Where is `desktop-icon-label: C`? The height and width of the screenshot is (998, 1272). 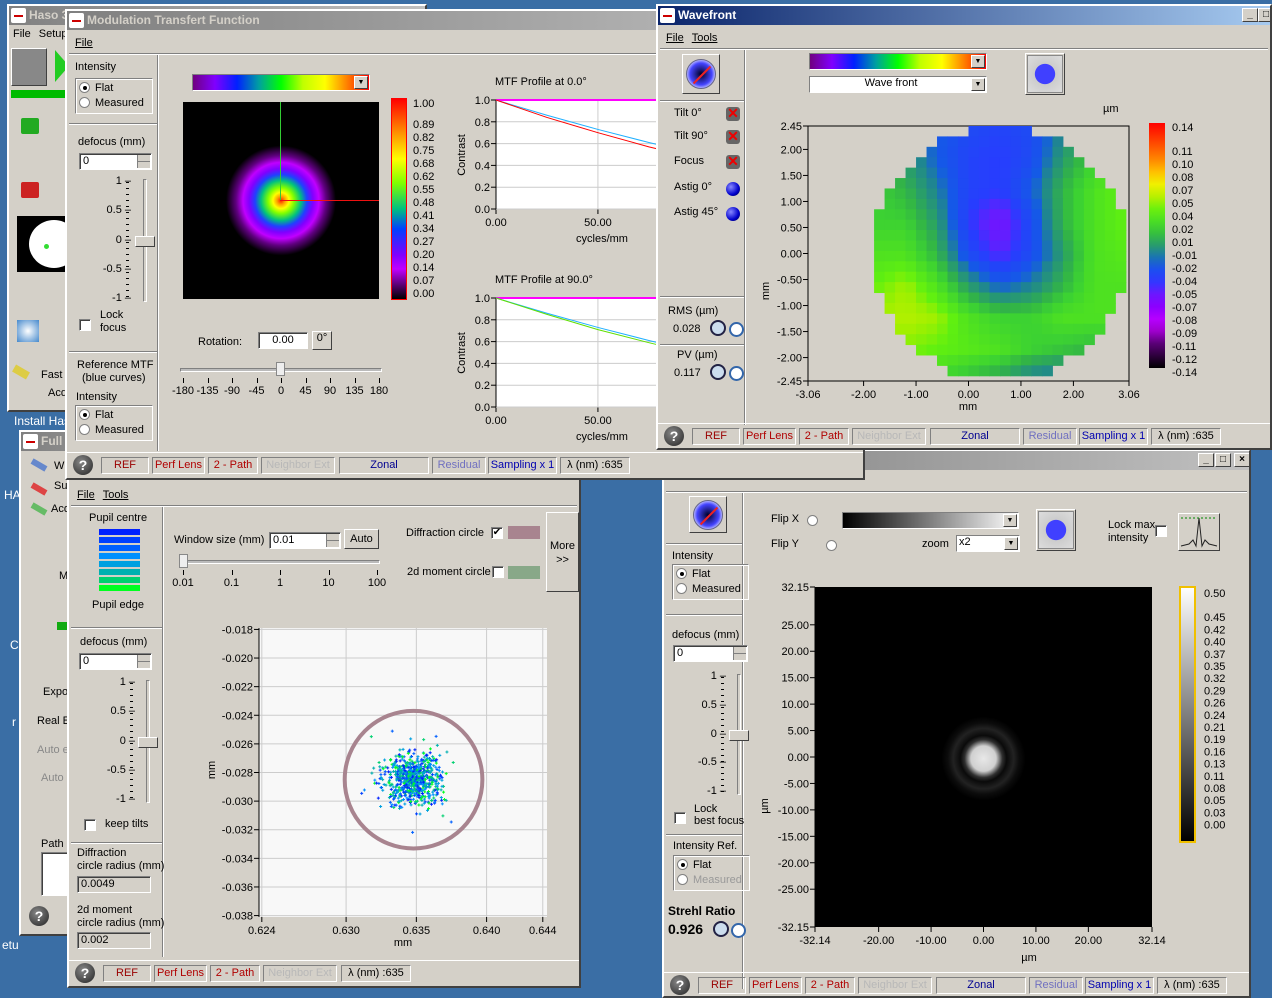
desktop-icon-label: C is located at coordinates (14, 645).